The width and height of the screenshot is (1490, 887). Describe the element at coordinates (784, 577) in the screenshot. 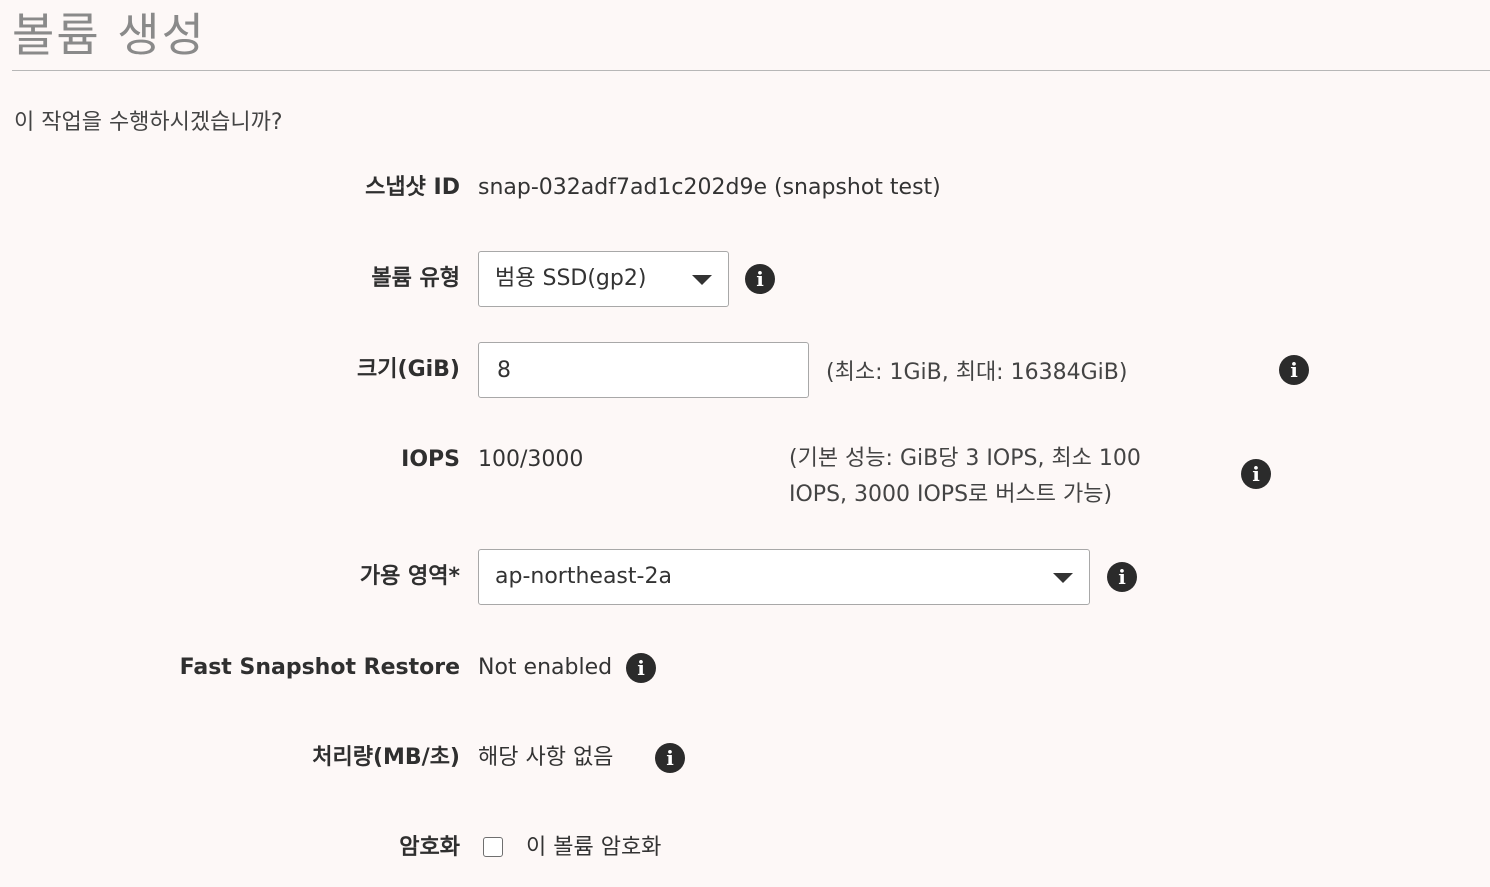

I see `availability-zone-select: ap-northeast-2a` at that location.